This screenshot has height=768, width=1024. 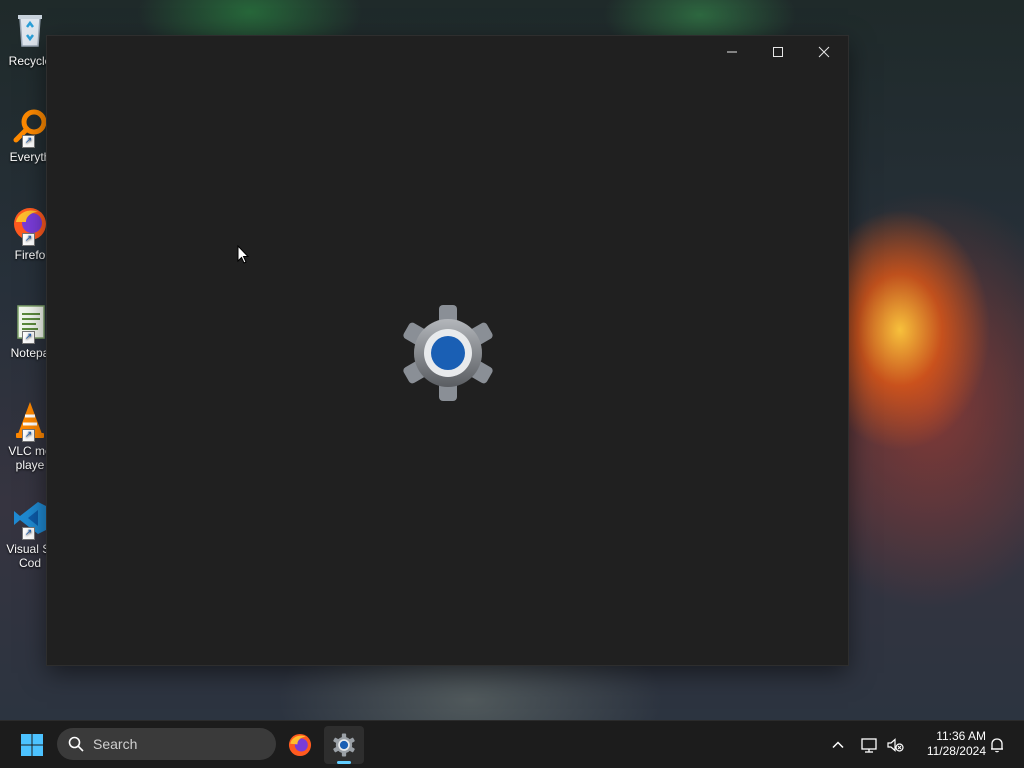 I want to click on chevron-up-icon, so click(x=838, y=745).